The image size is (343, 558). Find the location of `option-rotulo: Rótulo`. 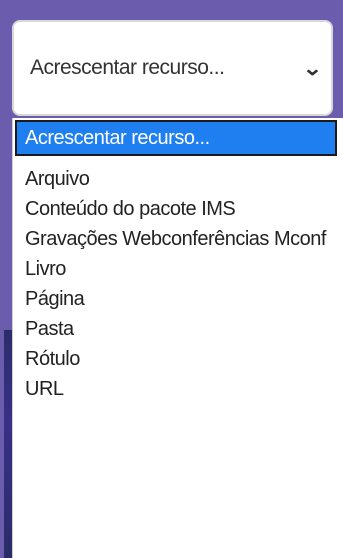

option-rotulo: Rótulo is located at coordinates (178, 359).